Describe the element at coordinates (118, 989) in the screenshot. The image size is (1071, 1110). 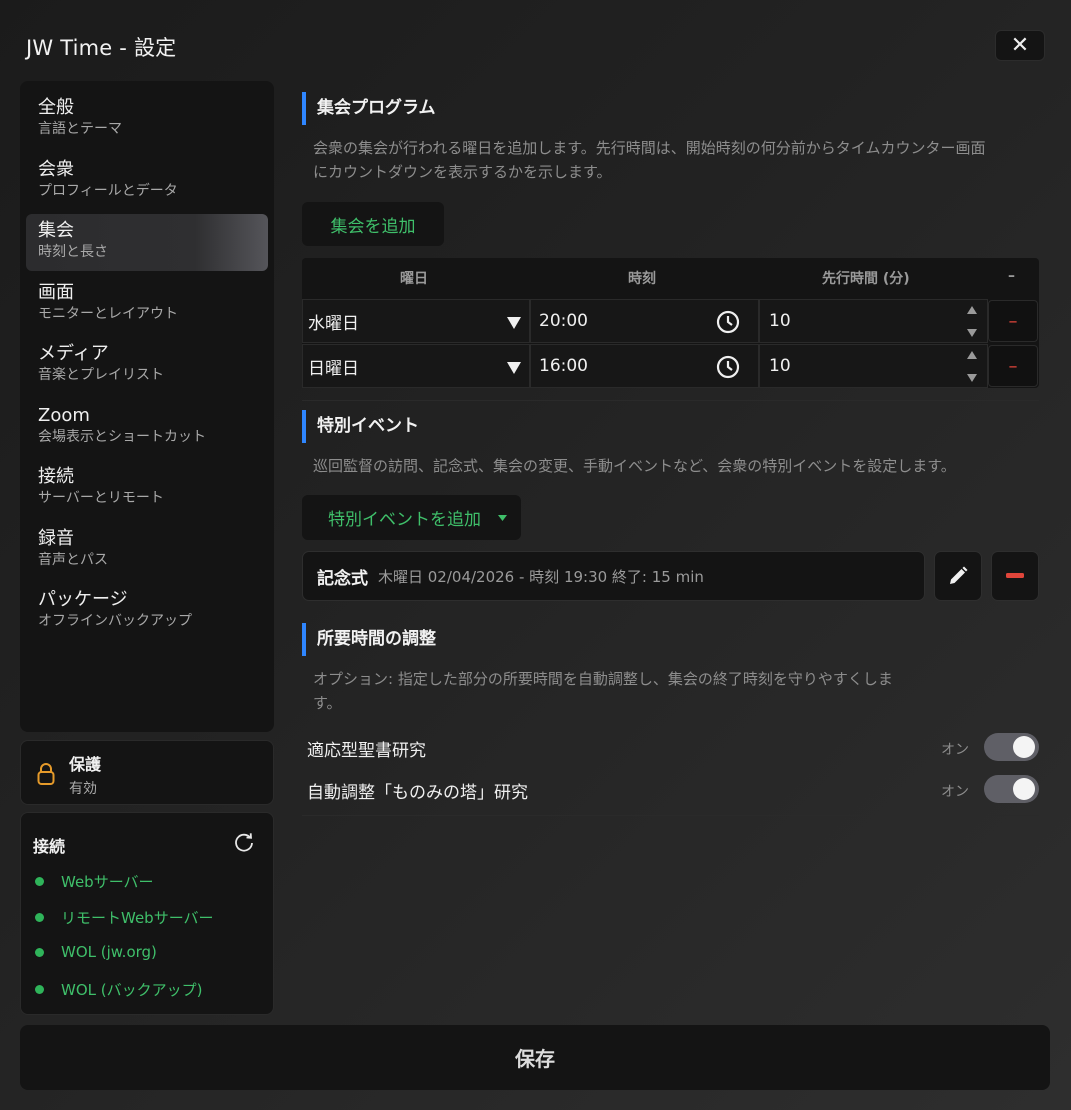
I see `connection-item-wol-backup: WOL (バックアップ)` at that location.